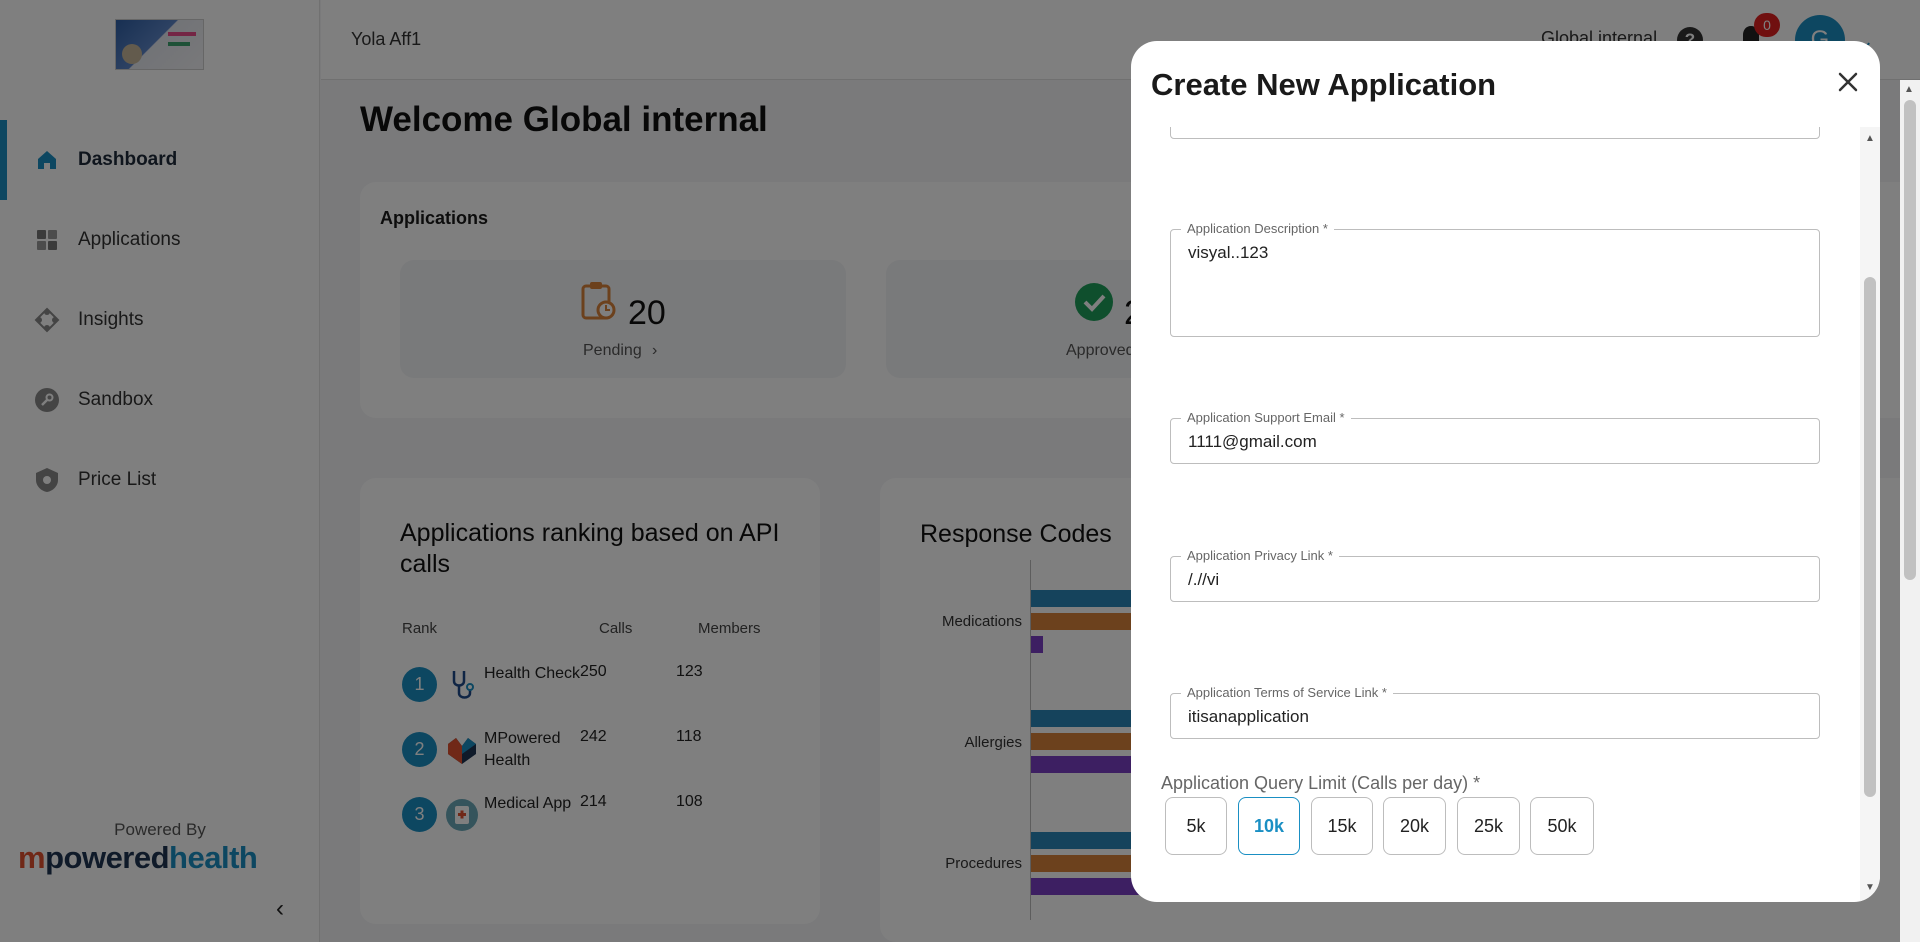 This screenshot has height=942, width=1920. Describe the element at coordinates (1196, 826) in the screenshot. I see `query-limit-option-5k: 5k` at that location.